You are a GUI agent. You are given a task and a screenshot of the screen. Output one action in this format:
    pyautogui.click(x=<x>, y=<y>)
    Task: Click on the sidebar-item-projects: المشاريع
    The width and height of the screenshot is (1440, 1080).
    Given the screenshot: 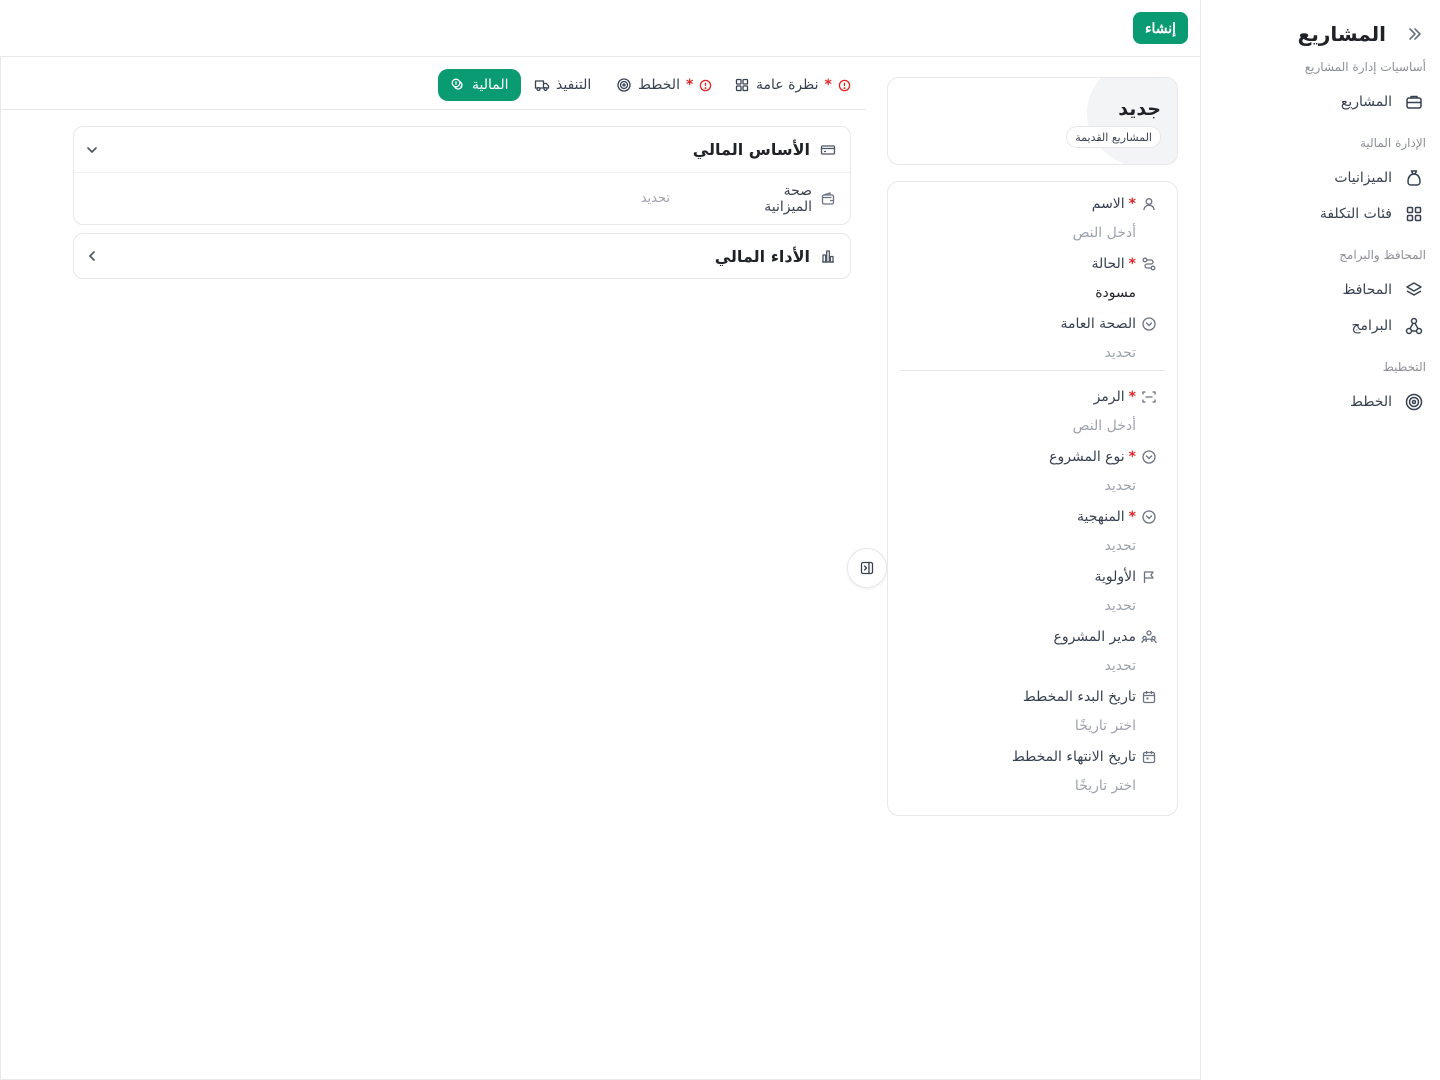 What is the action you would take?
    pyautogui.click(x=1320, y=102)
    